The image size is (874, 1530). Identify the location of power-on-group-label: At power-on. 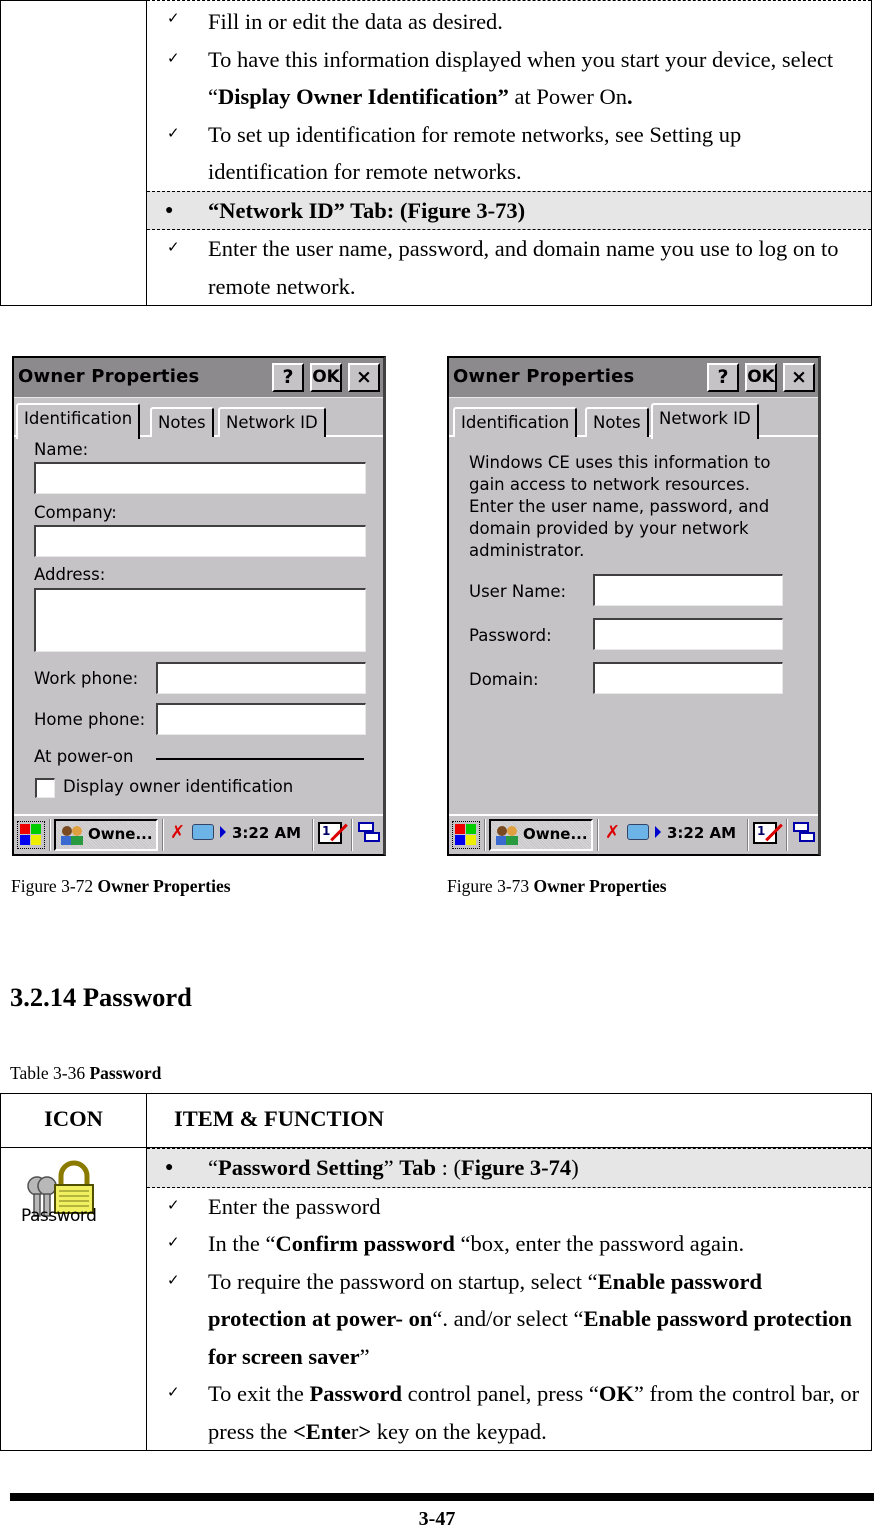
(84, 756).